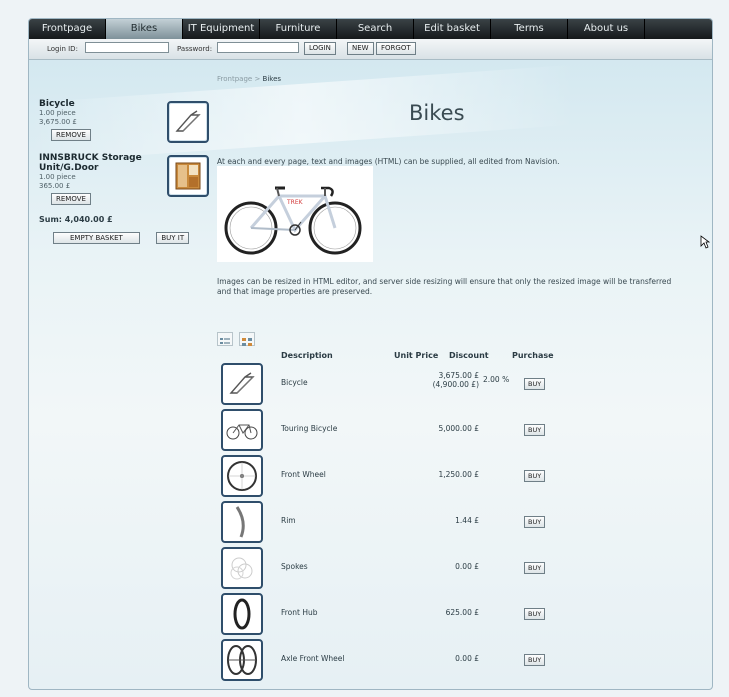 This screenshot has height=697, width=729. I want to click on nav-search: Search, so click(375, 29).